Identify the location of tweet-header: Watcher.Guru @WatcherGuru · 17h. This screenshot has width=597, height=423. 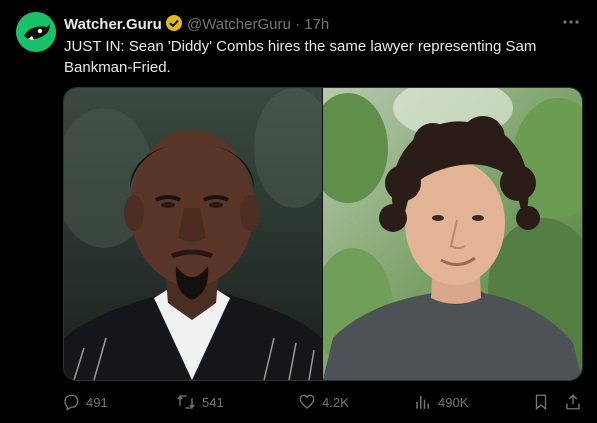
(322, 24).